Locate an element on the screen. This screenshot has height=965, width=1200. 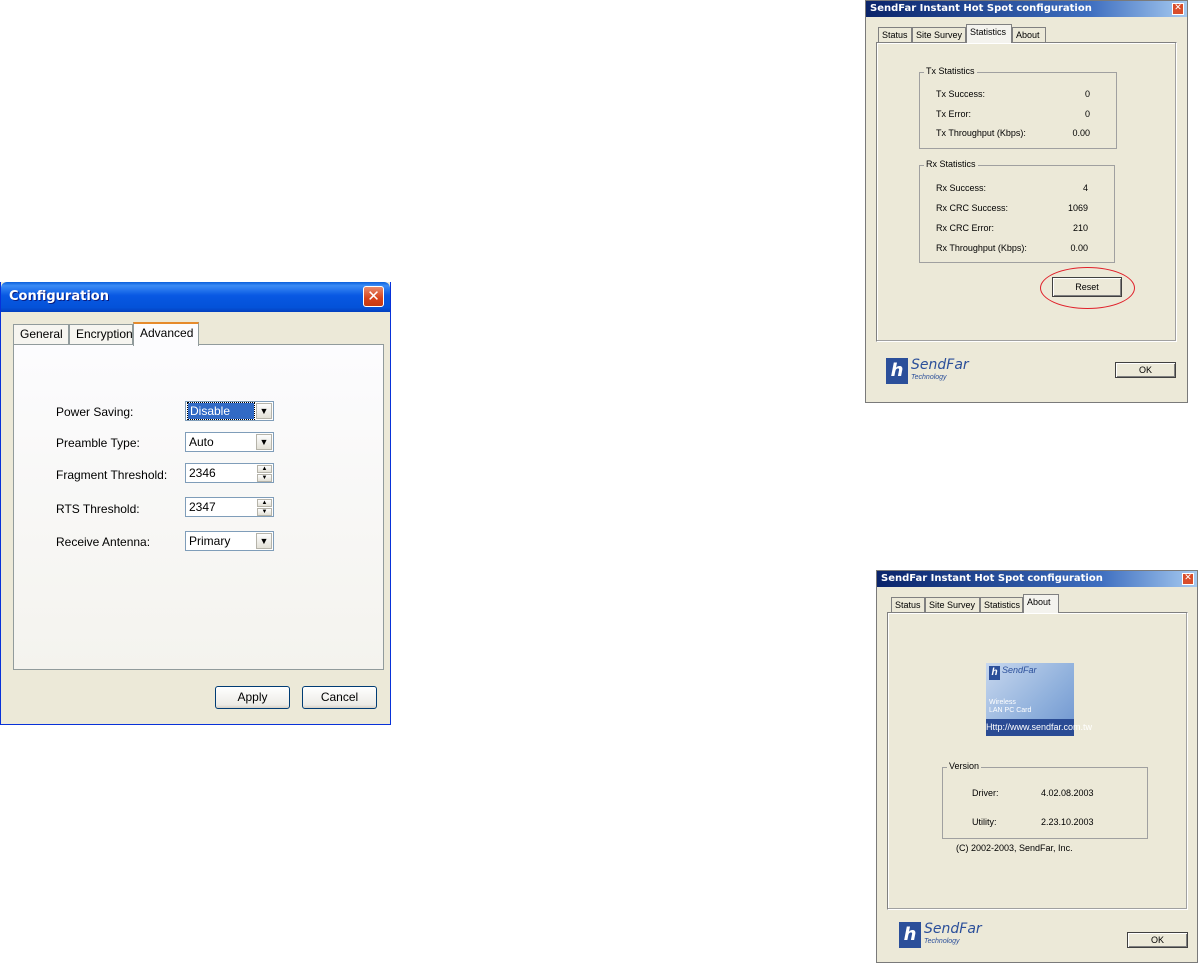
preamble-type-dropdown: Auto ▼ is located at coordinates (229, 442).